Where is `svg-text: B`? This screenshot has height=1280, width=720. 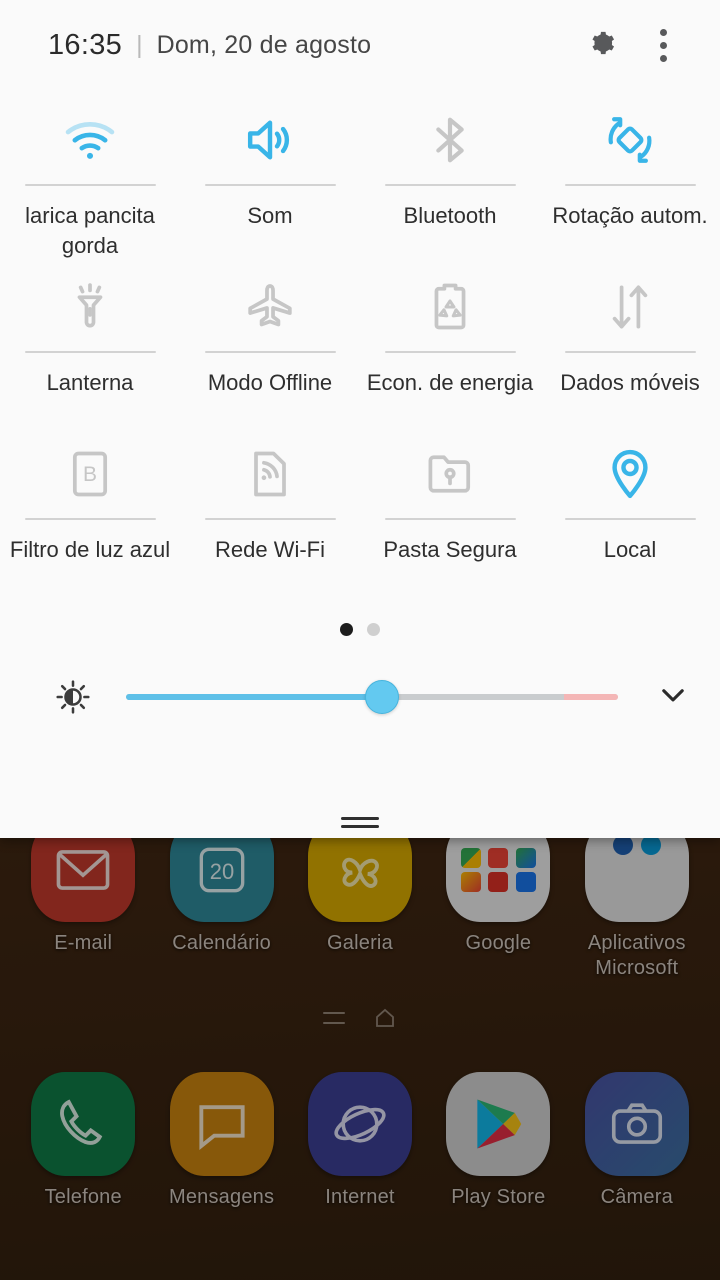
svg-text: B is located at coordinates (90, 474).